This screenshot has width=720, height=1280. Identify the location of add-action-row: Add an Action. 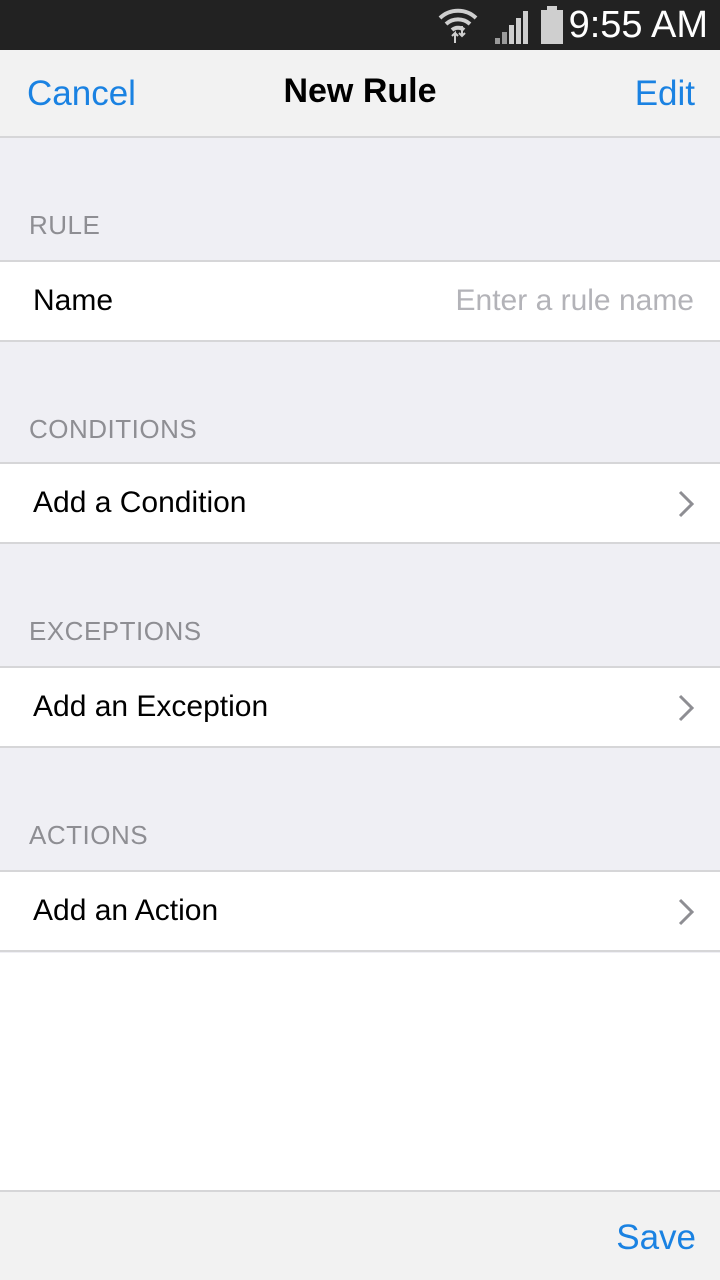
(360, 911).